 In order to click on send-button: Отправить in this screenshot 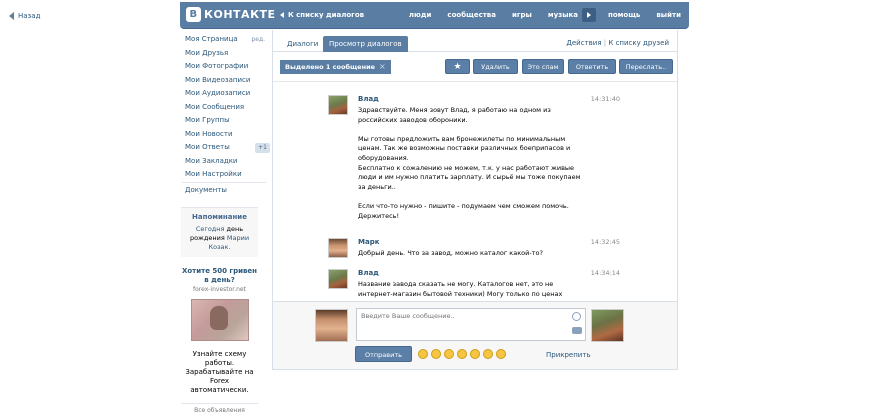, I will do `click(383, 354)`.